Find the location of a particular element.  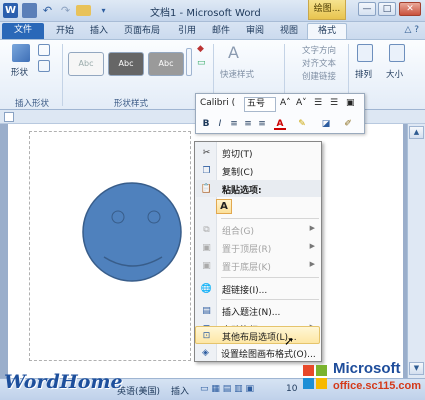

bring-forward-icon: ▣ is located at coordinates (350, 103).